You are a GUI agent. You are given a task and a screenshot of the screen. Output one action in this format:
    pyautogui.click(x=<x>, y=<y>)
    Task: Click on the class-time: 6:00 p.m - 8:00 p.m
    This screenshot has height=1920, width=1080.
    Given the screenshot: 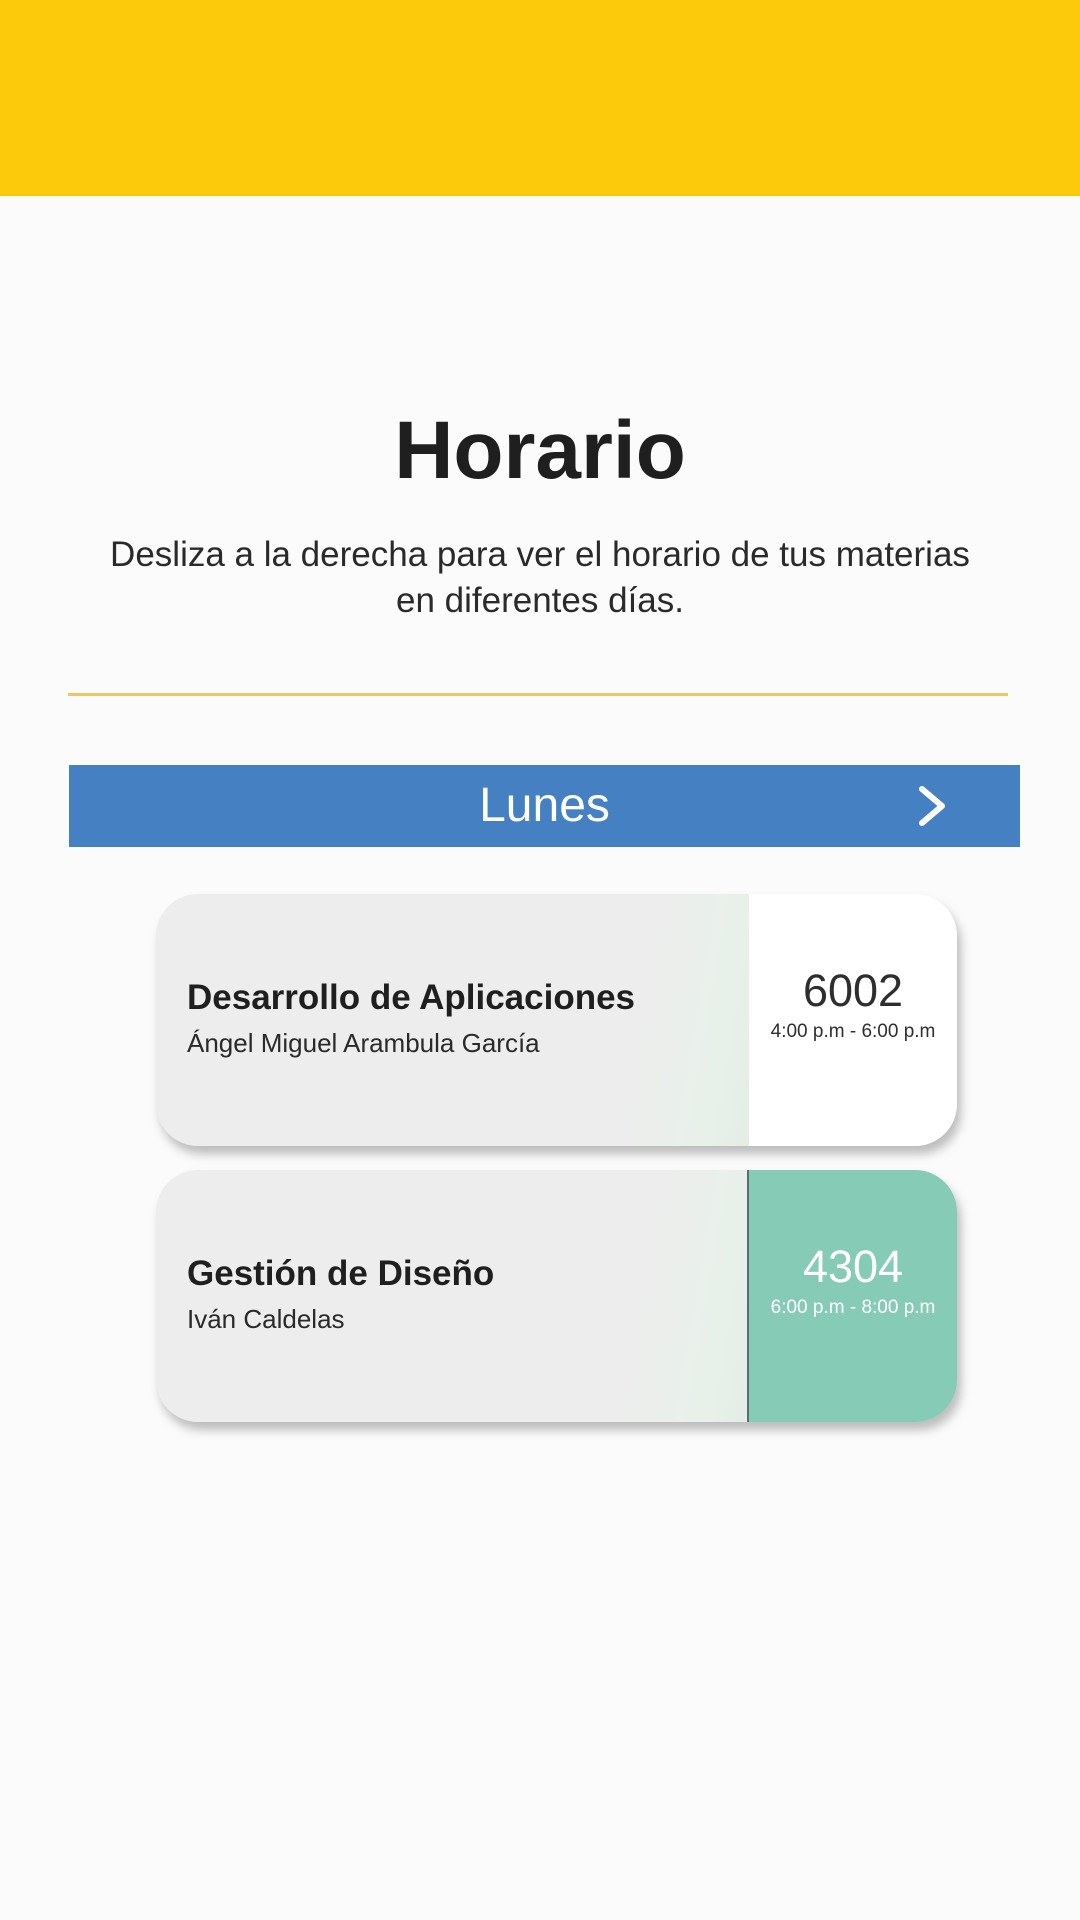 What is the action you would take?
    pyautogui.click(x=853, y=1307)
    